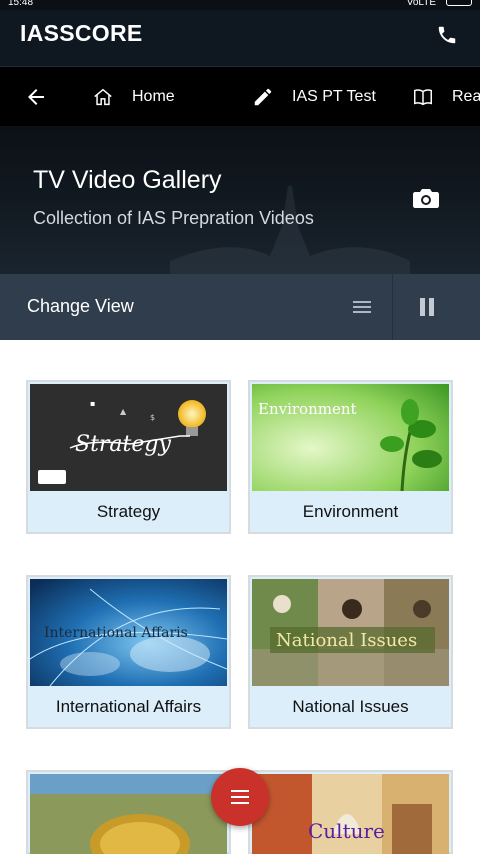 The height and width of the screenshot is (854, 480). Describe the element at coordinates (153, 96) in the screenshot. I see `nav-item-label: Home` at that location.